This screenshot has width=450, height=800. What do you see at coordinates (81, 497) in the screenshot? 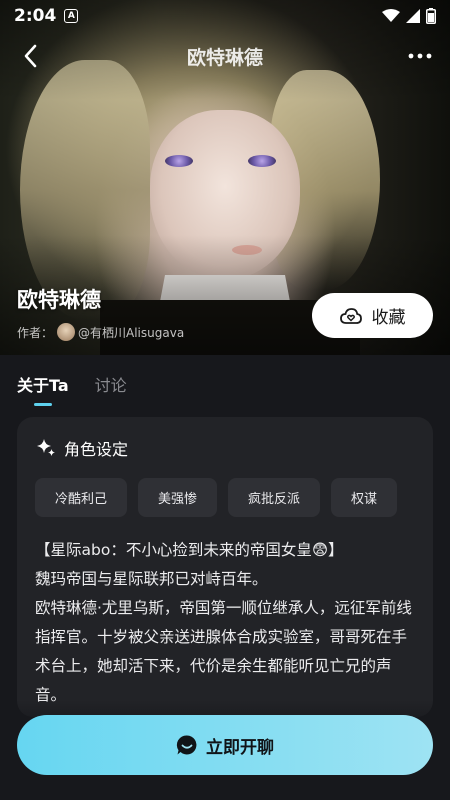
I see `trait-tag: 冷酷利己` at bounding box center [81, 497].